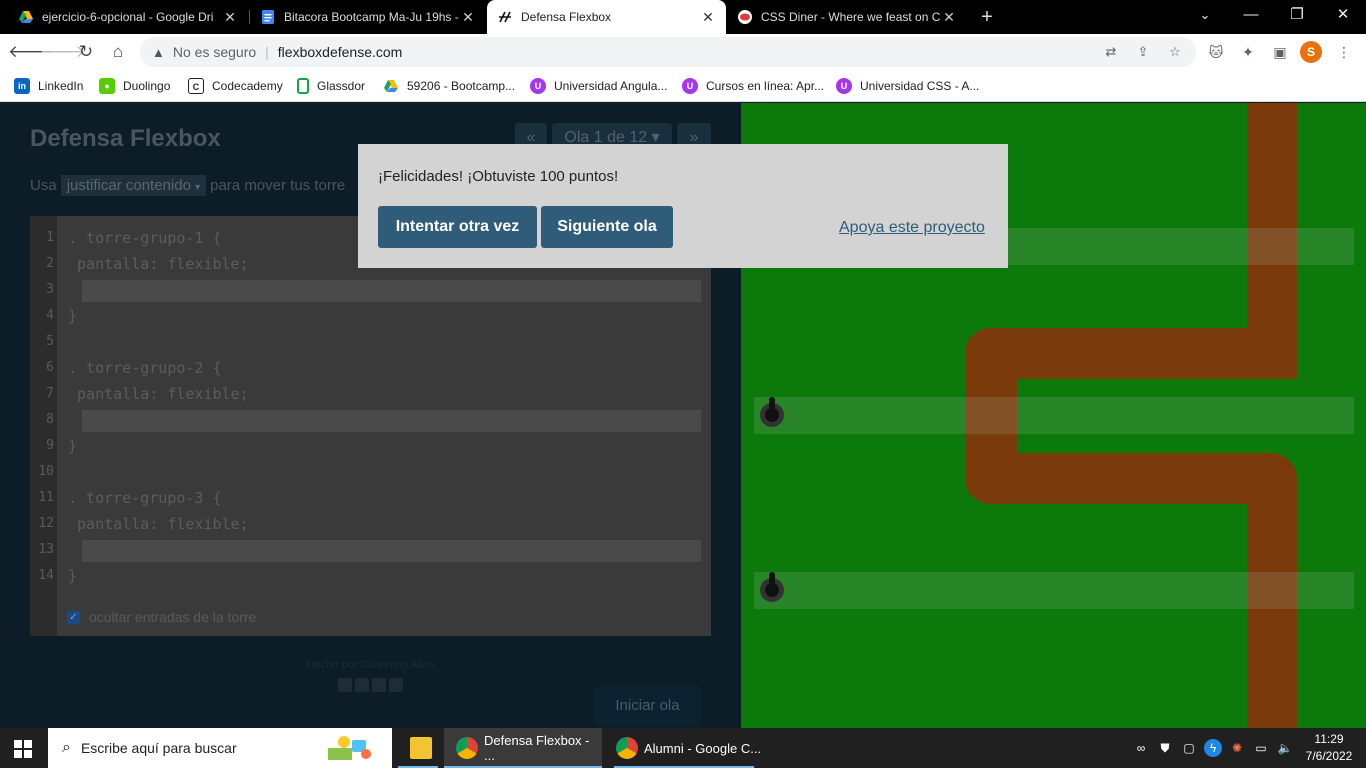  Describe the element at coordinates (505, 17) in the screenshot. I see `flexbox-defense-icon` at that location.